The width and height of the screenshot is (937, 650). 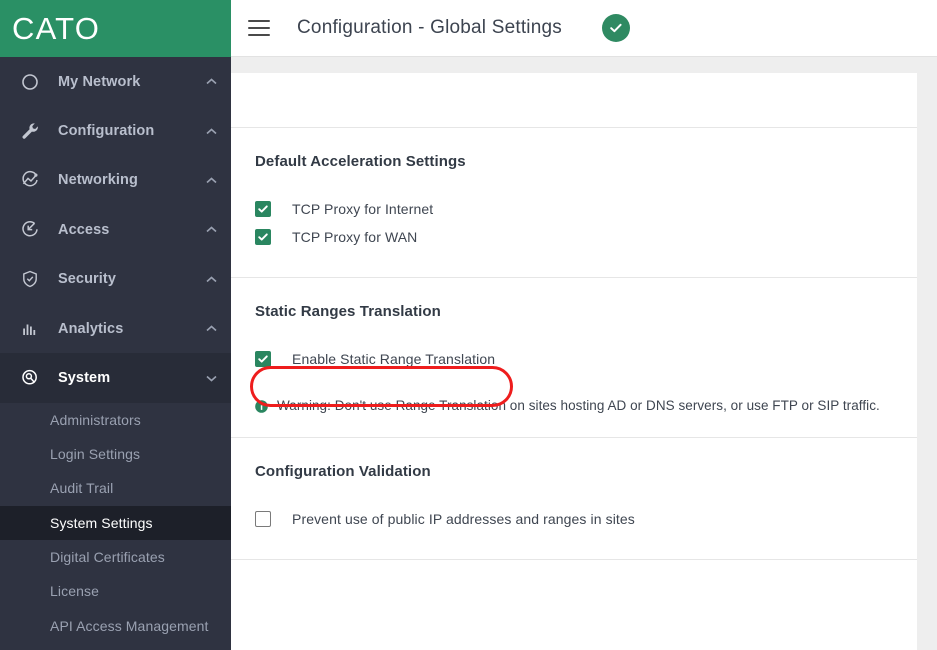 What do you see at coordinates (584, 28) in the screenshot?
I see `top-bar: Configuration - Global Settings` at bounding box center [584, 28].